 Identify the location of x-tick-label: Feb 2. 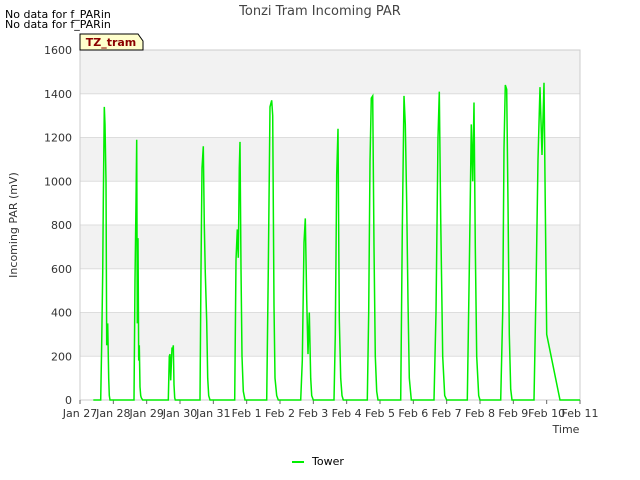
(280, 413).